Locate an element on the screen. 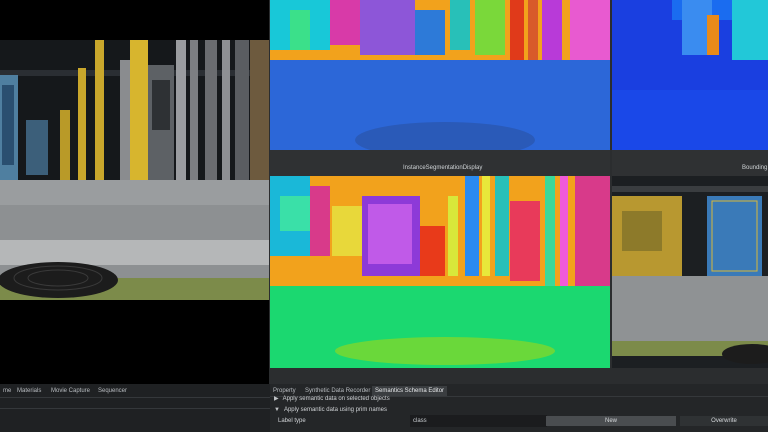 The height and width of the screenshot is (432, 768). new-button: New is located at coordinates (611, 421).